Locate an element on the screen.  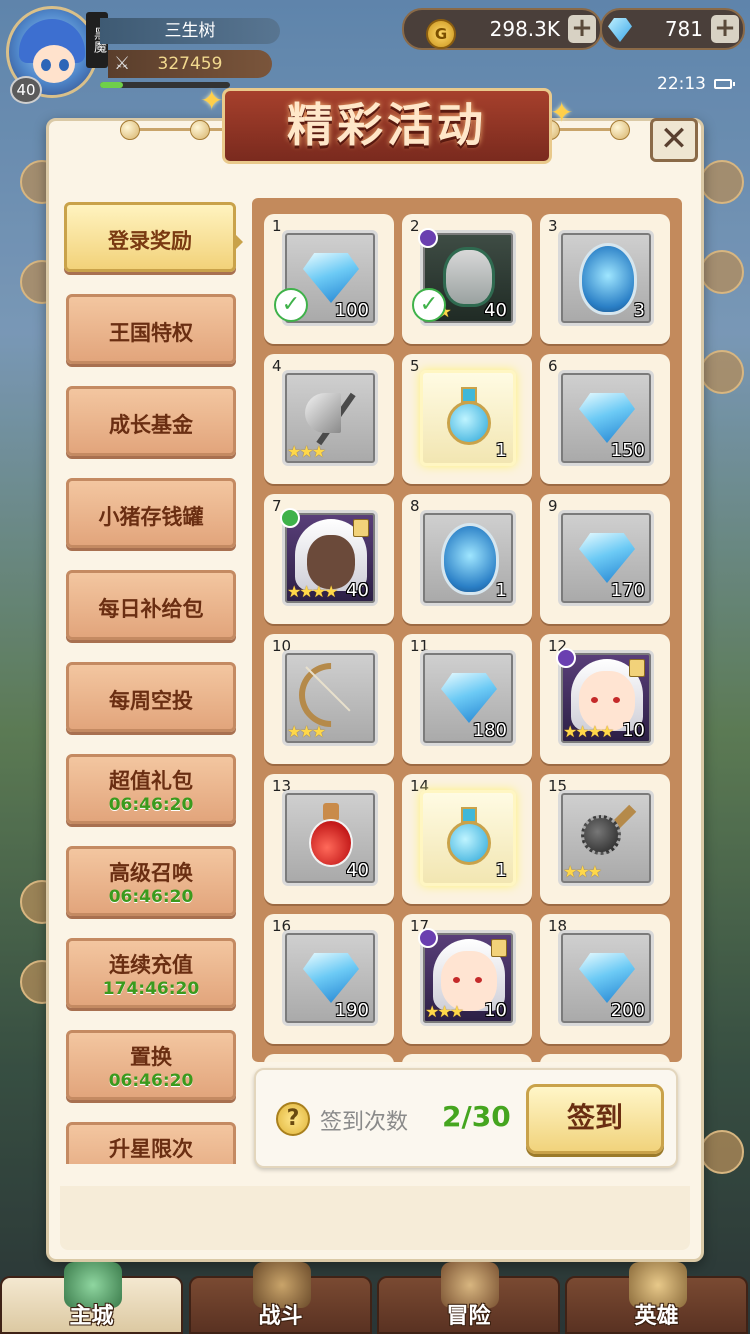
reward-cell: 6 150 is located at coordinates (605, 419).